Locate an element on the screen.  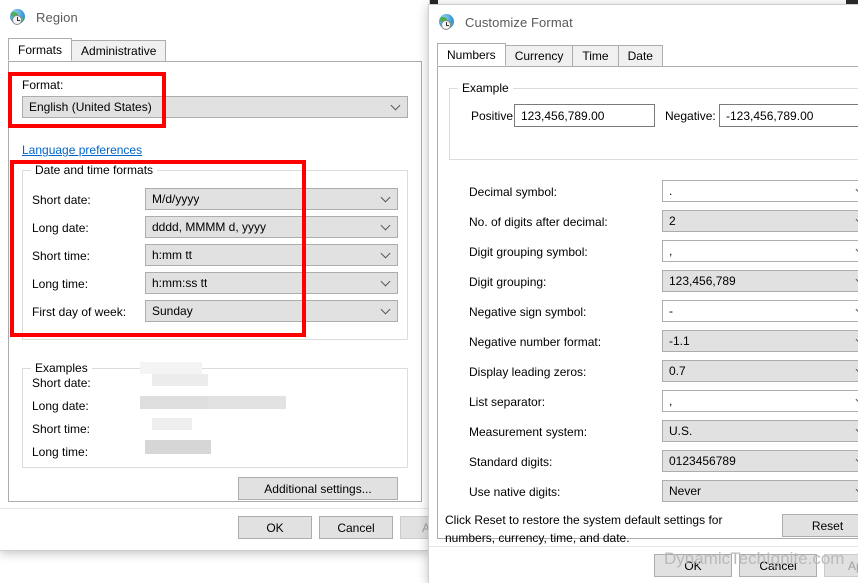
use-native-digits-combobox: Never is located at coordinates (760, 491).